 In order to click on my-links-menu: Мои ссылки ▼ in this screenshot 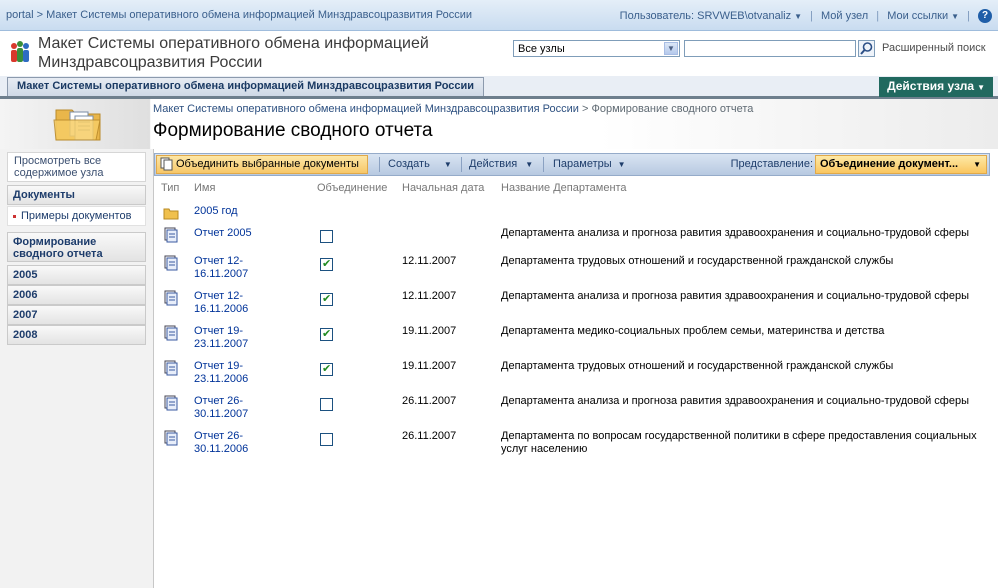, I will do `click(923, 16)`.